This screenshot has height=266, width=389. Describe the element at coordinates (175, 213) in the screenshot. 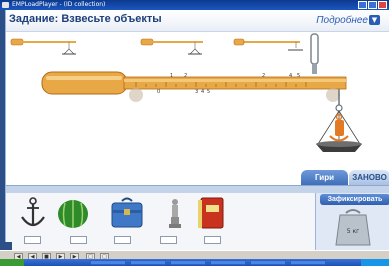

I see `statuette-icon` at that location.